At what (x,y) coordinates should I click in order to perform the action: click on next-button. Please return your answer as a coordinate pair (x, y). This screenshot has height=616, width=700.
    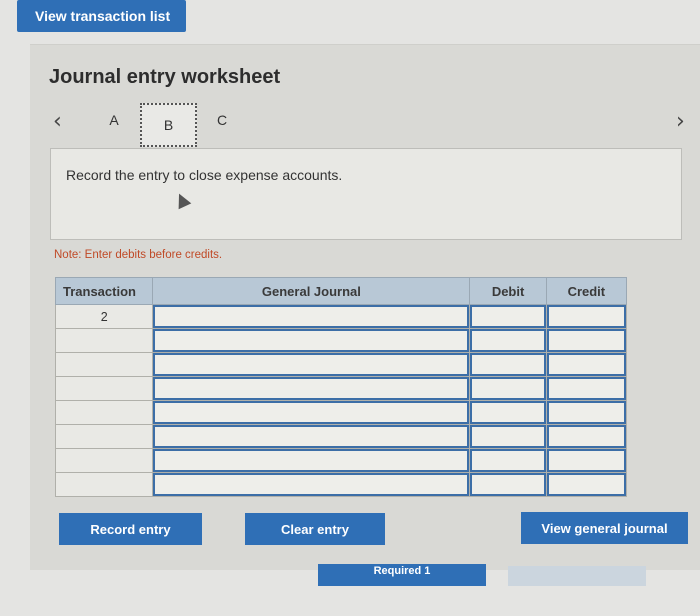
    Looking at the image, I should click on (577, 576).